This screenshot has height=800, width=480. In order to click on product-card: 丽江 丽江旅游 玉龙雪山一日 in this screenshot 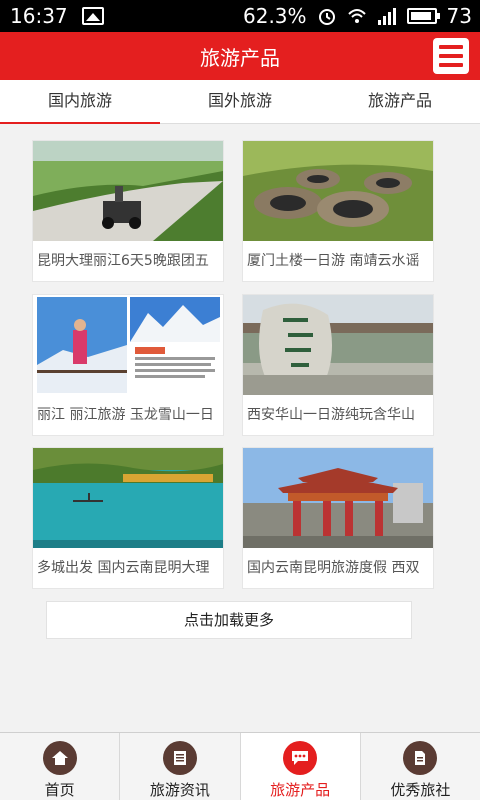, I will do `click(128, 365)`.